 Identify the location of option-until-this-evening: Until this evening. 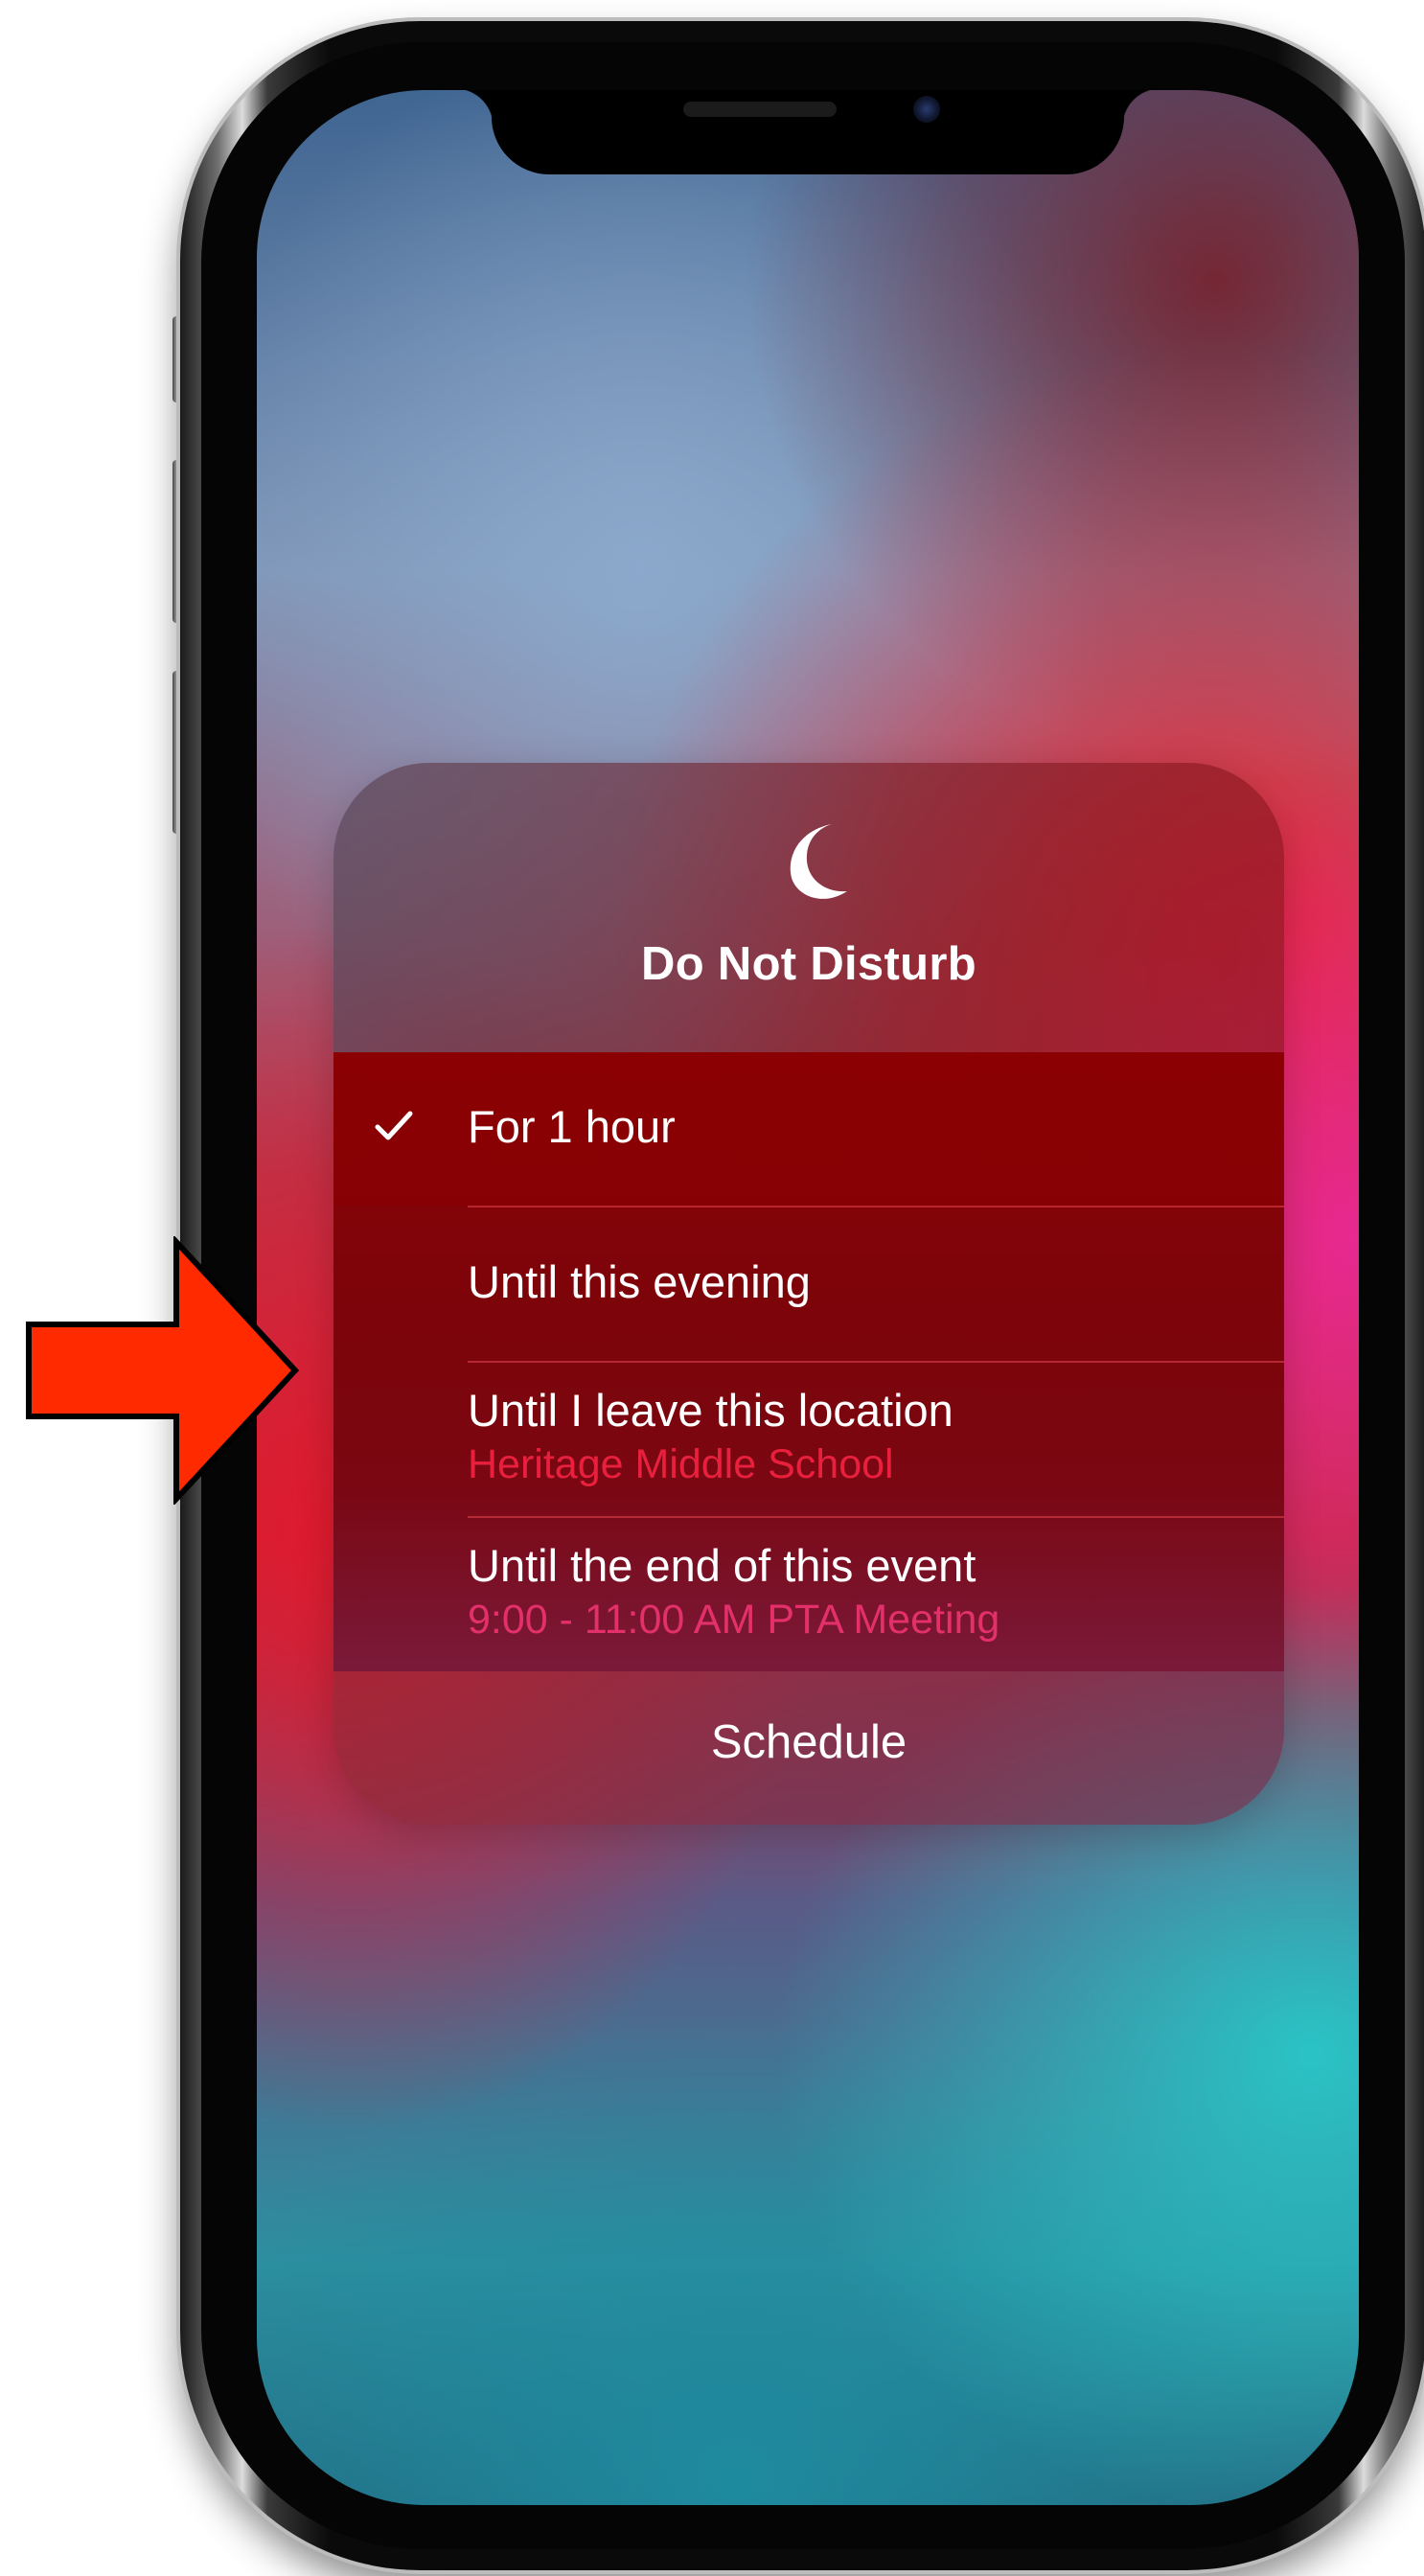
(808, 1284).